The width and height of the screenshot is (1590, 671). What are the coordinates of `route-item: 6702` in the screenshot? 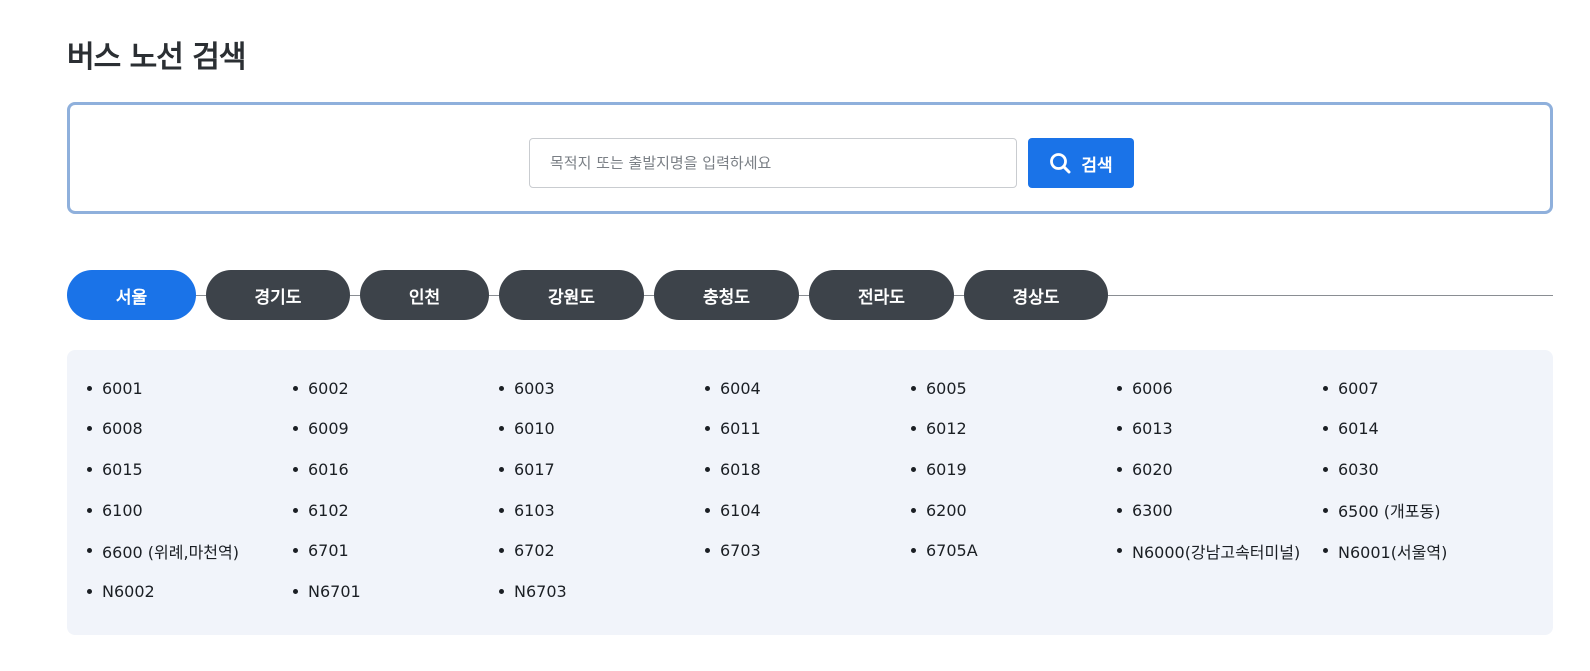 It's located at (602, 550).